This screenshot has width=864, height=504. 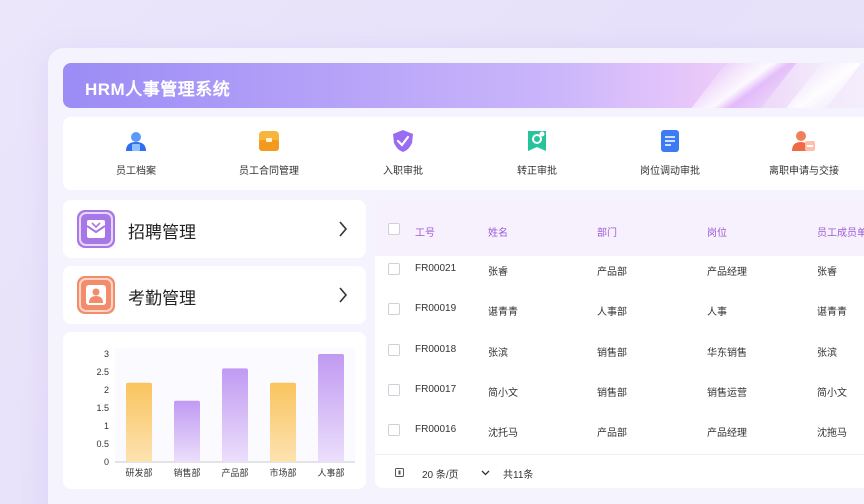 I want to click on table-row: FR00018 张滨 销售部 华东销售 张滨, so click(x=619, y=355).